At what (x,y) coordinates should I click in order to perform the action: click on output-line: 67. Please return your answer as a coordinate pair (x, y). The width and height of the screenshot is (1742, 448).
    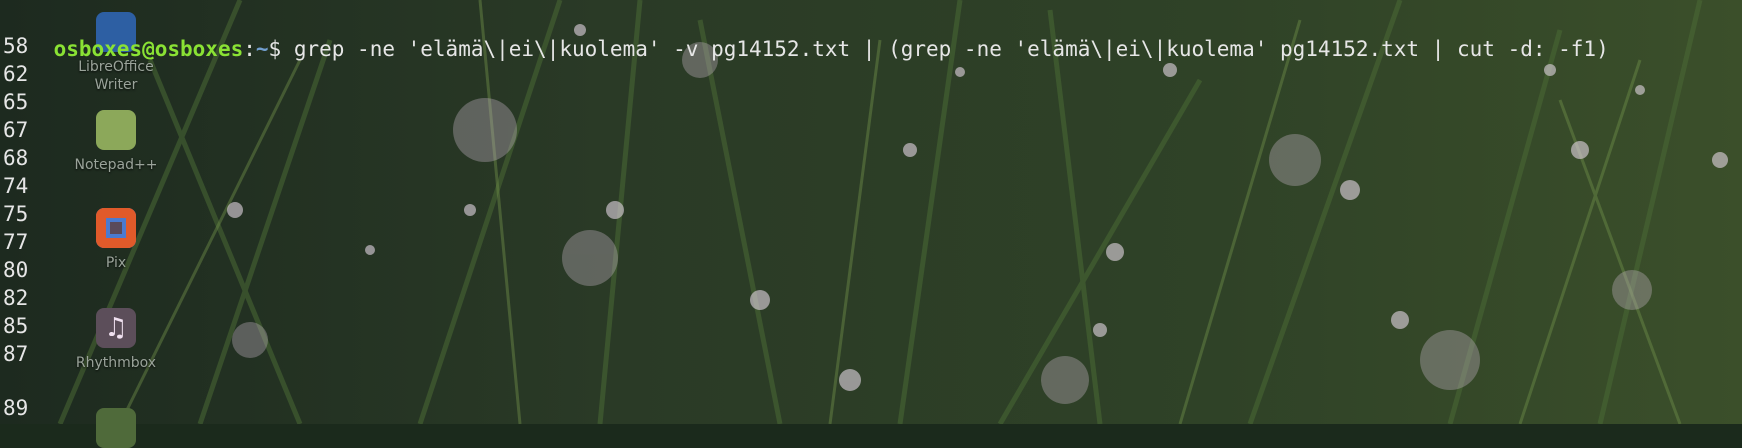
    Looking at the image, I should click on (16, 130).